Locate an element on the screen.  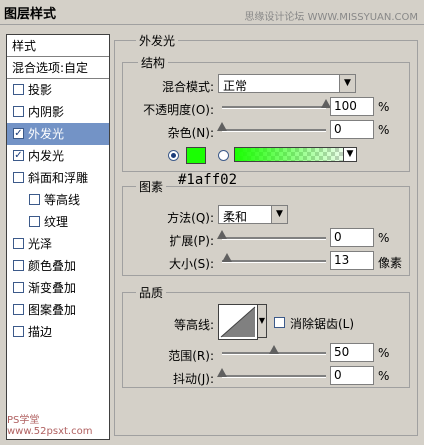
size-slider-thumb is located at coordinates (227, 257).